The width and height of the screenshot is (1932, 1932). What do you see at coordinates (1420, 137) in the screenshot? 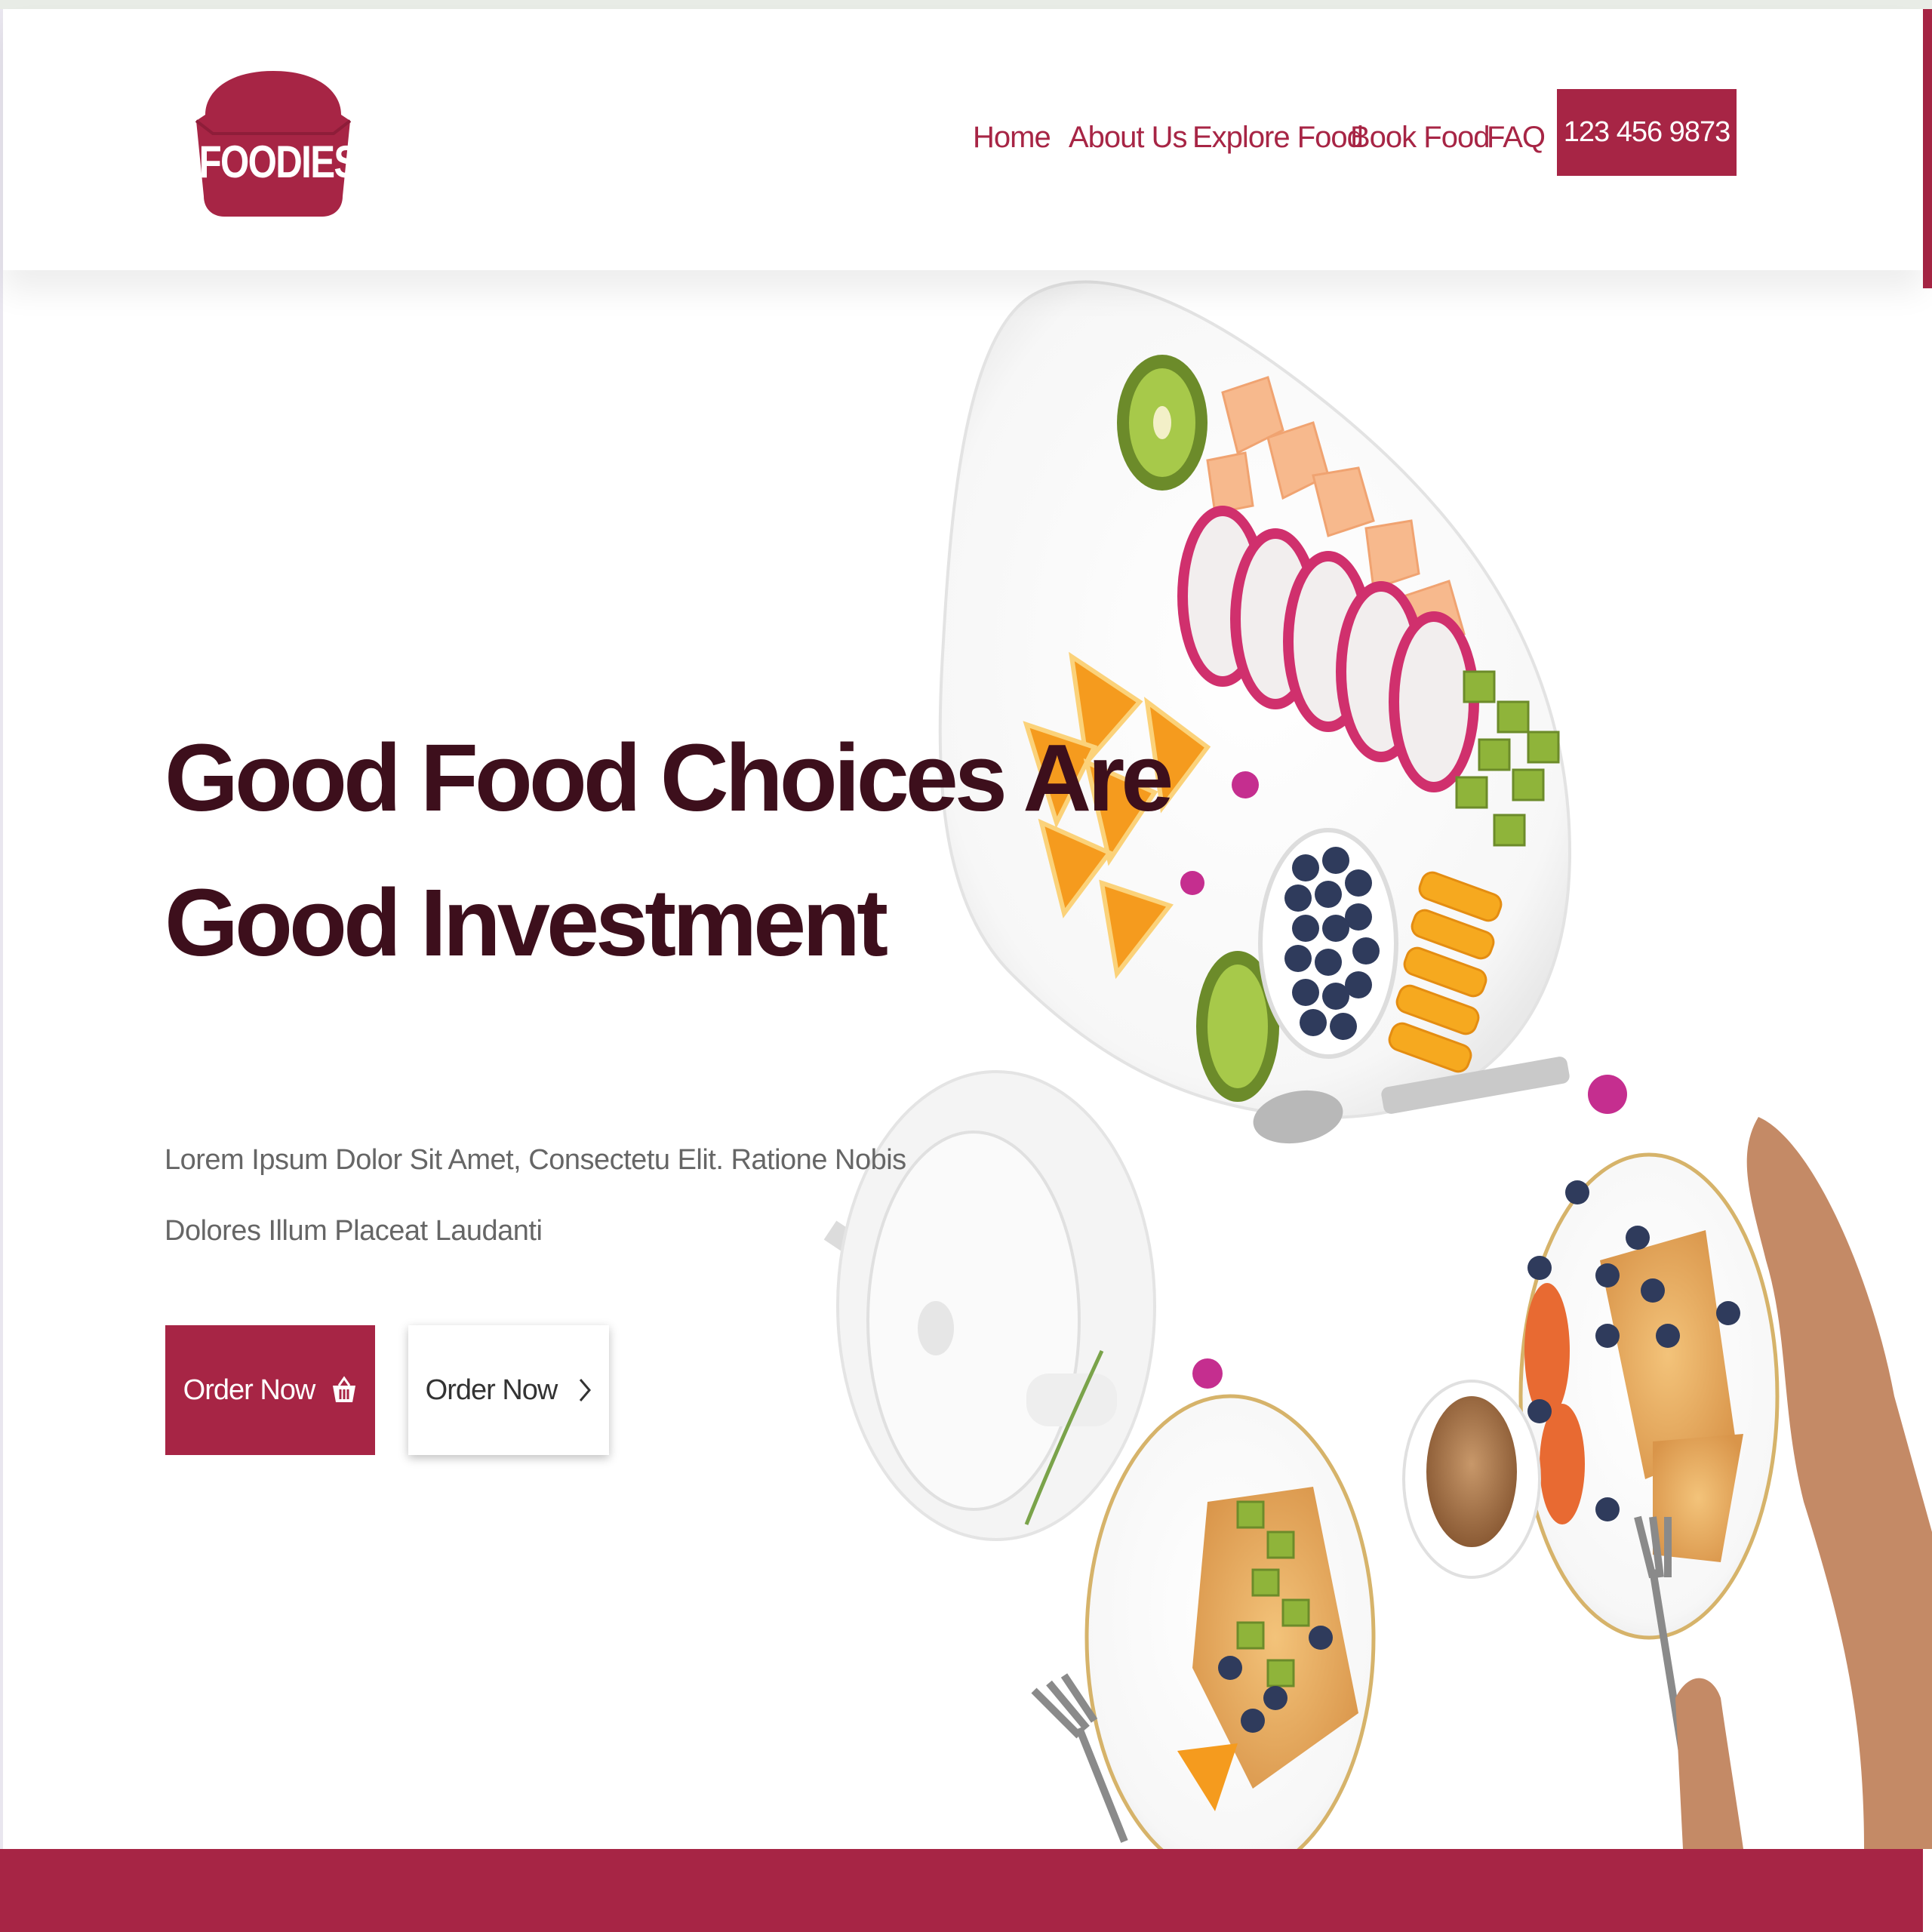
I see `nav-book-food: Book Food` at bounding box center [1420, 137].